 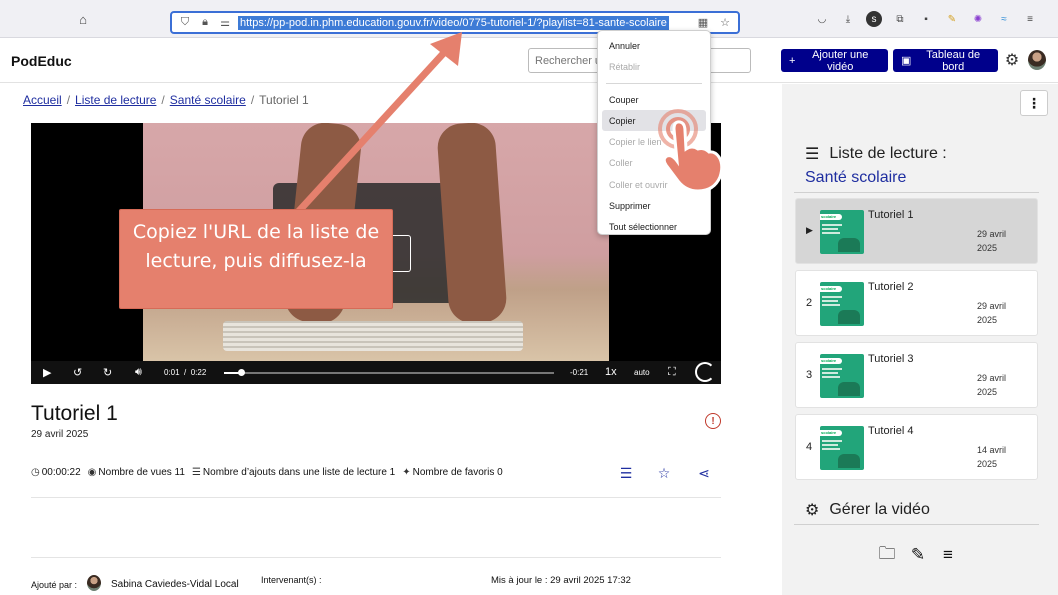 What do you see at coordinates (60, 434) in the screenshot?
I see `video-date: 29 avril 2025` at bounding box center [60, 434].